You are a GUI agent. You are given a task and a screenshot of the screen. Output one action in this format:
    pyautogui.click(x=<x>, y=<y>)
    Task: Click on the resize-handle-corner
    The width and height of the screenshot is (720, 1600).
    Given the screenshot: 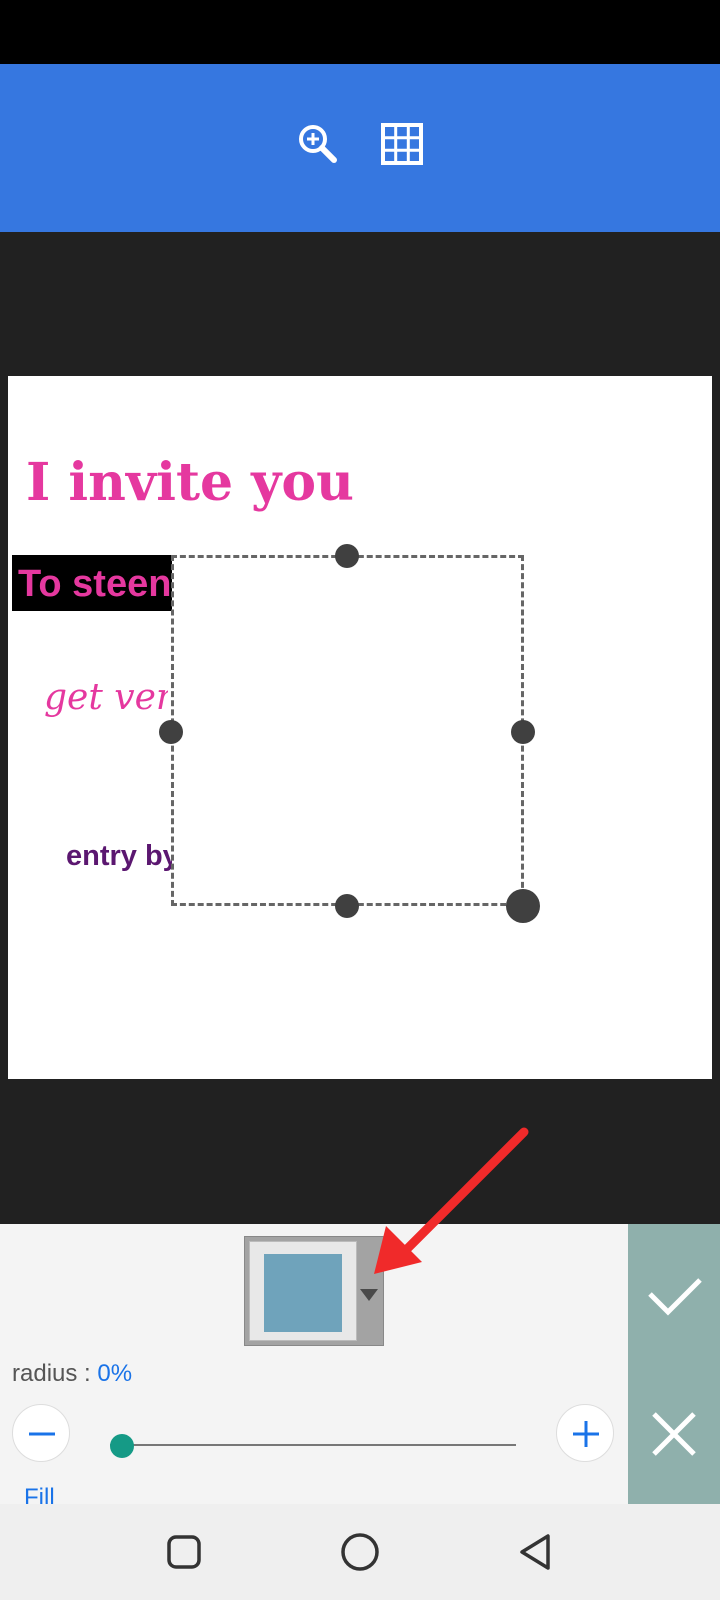 What is the action you would take?
    pyautogui.click(x=523, y=906)
    